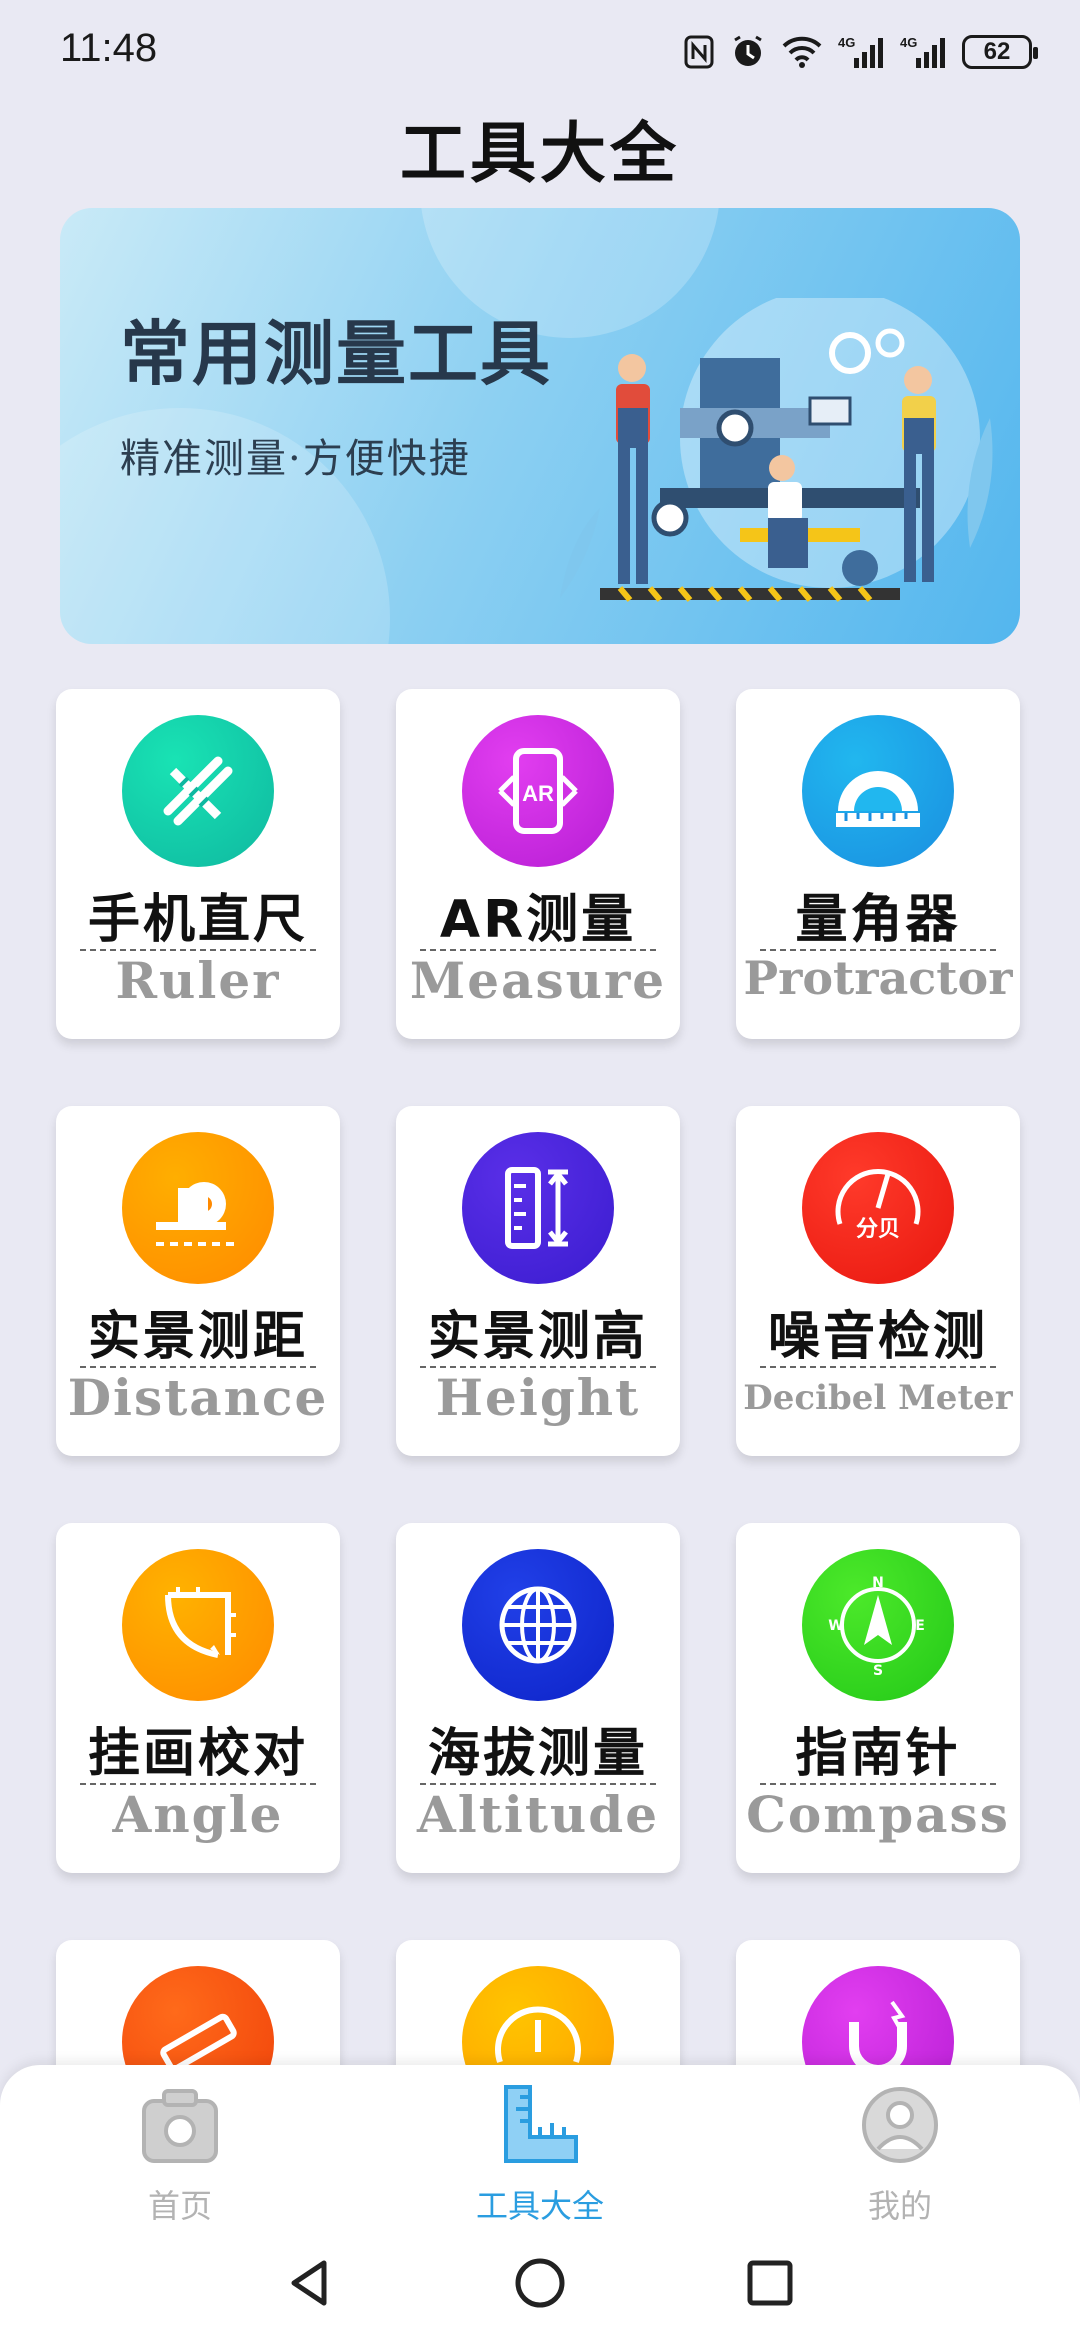  I want to click on tool-card: AR AR测量 Measure, so click(538, 864).